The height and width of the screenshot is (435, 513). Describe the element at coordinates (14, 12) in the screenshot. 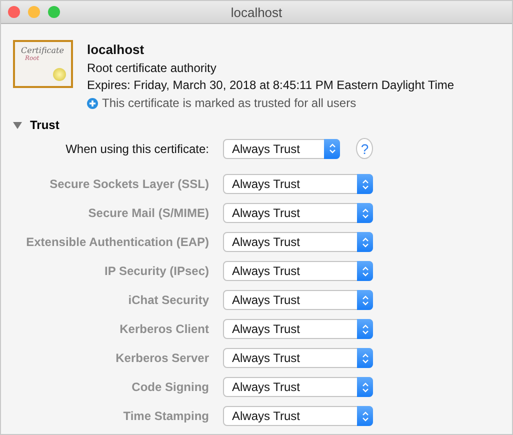

I see `close-button` at that location.